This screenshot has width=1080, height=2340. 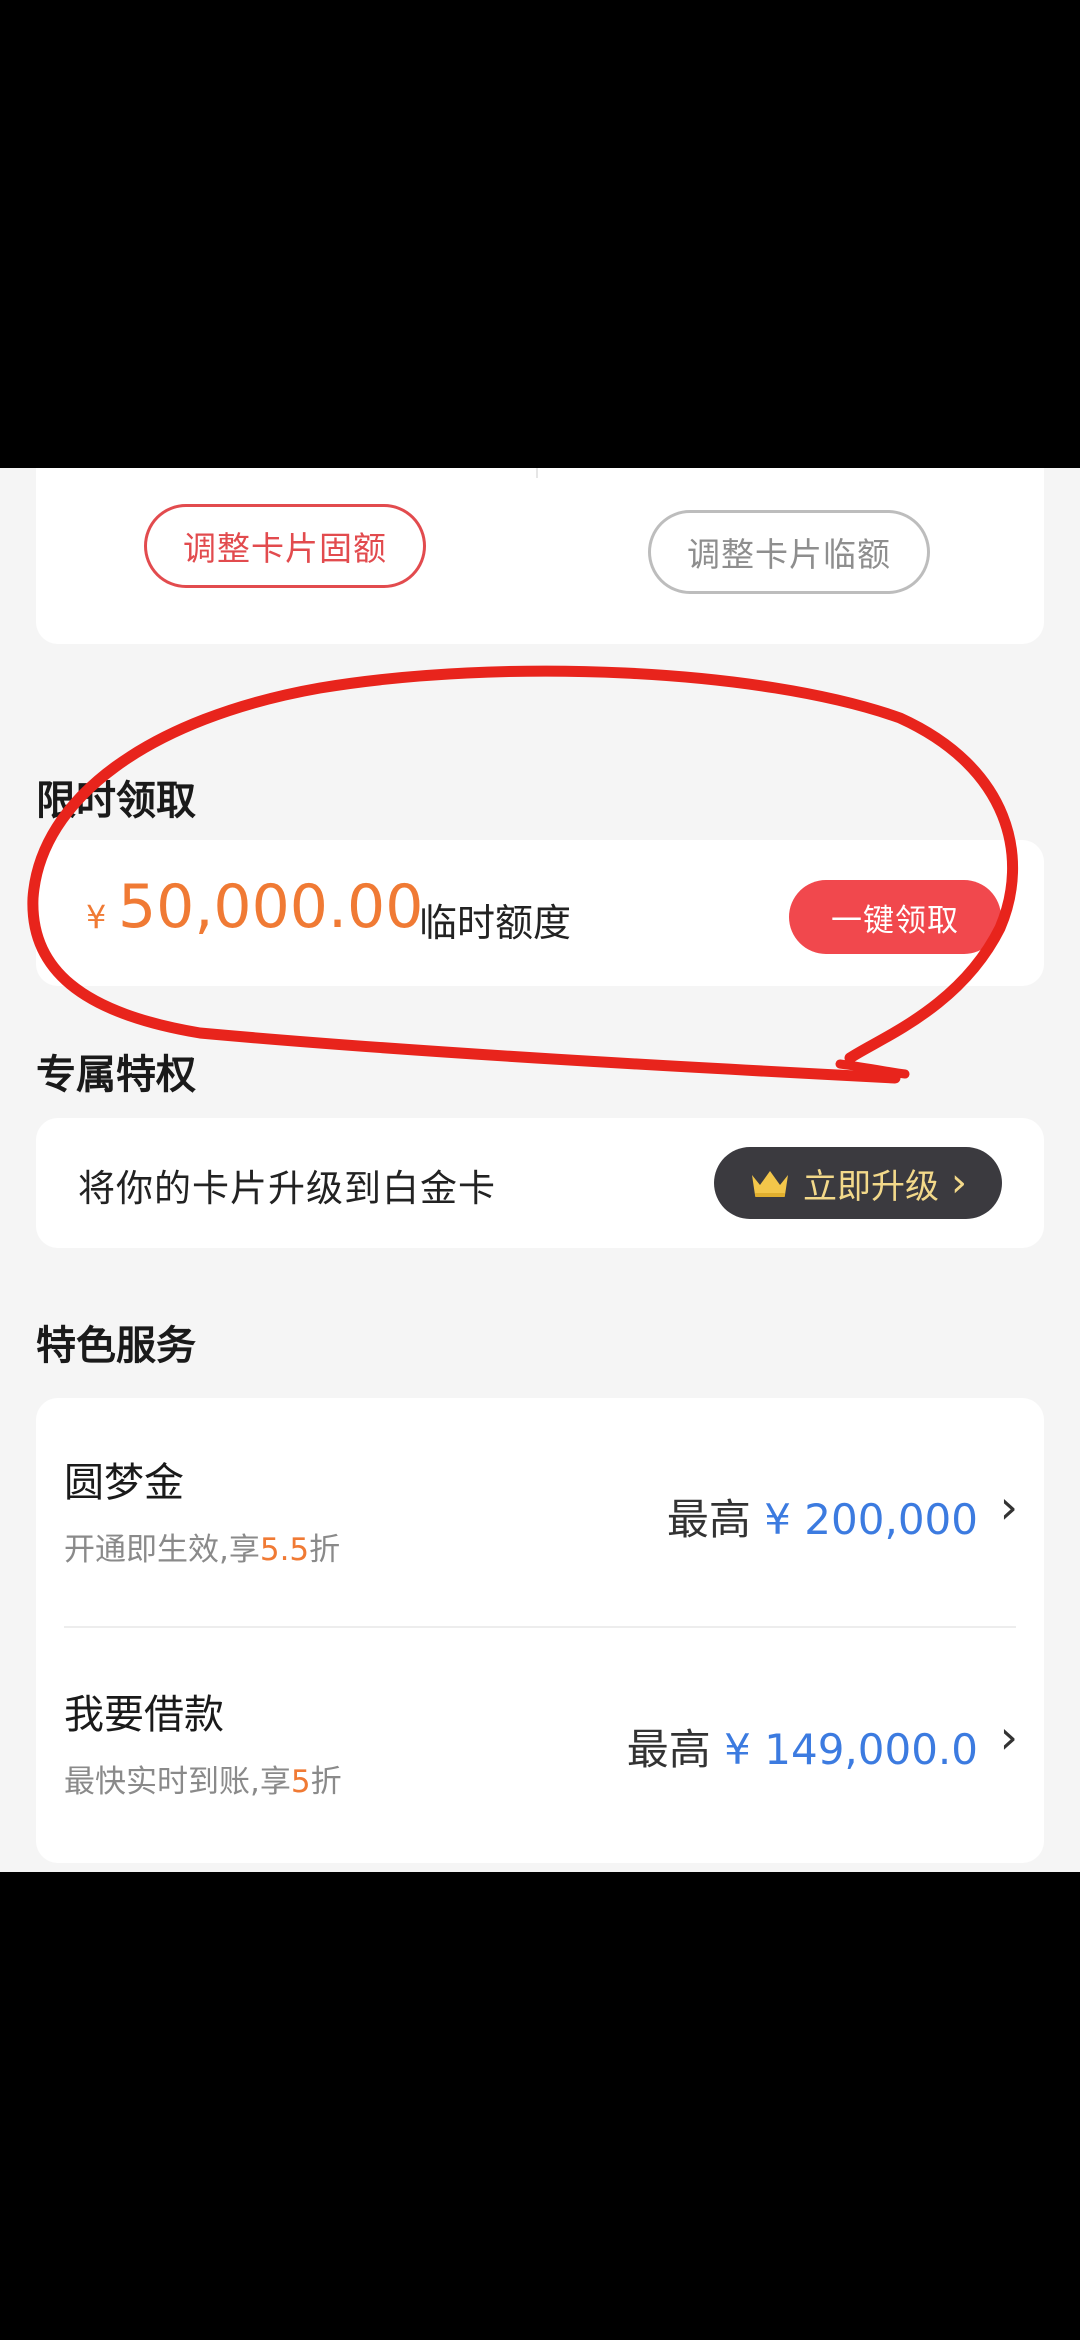 I want to click on service-subtitle: 开通即生效,享5.5折, so click(x=202, y=1550).